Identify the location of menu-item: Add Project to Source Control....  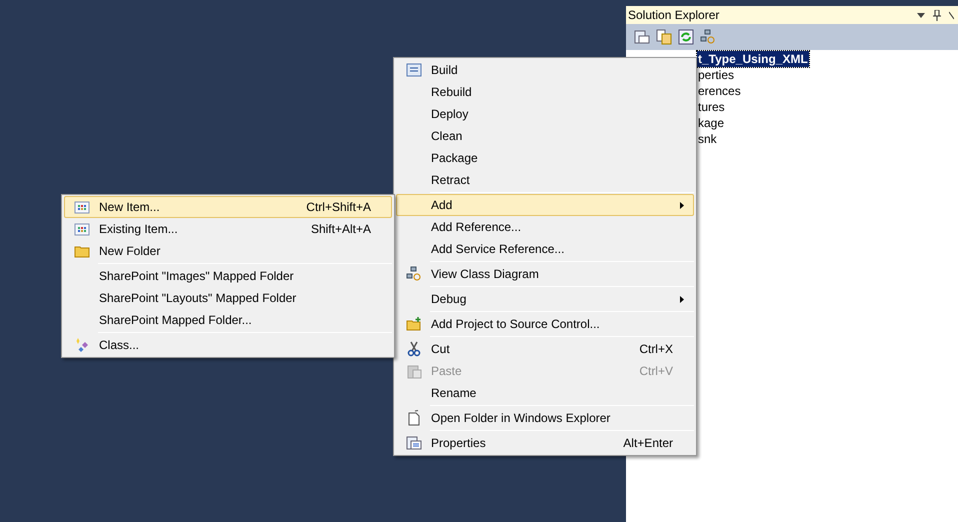
(545, 324).